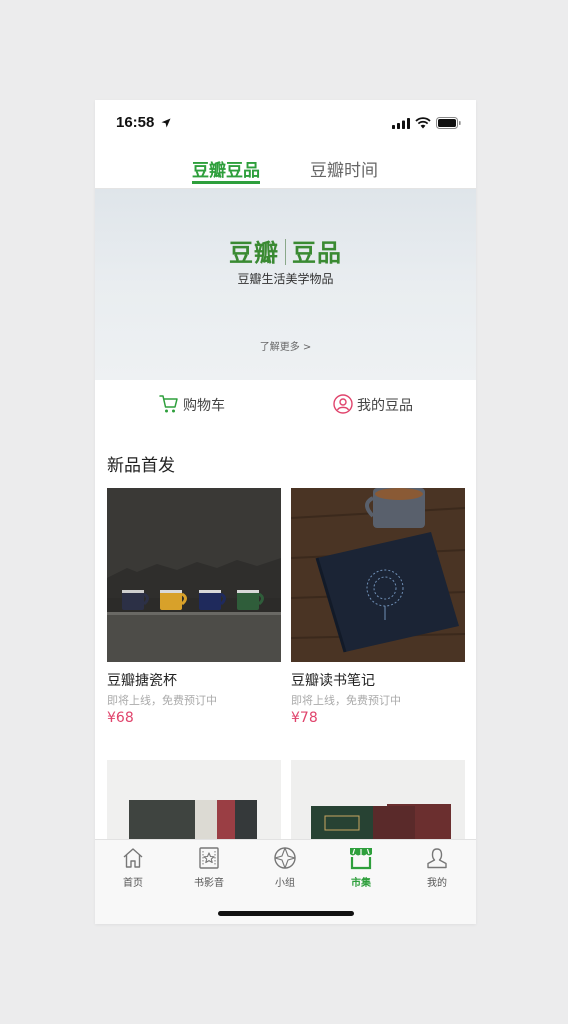  I want to click on nav-item-book-movie-music: 书影音, so click(209, 870).